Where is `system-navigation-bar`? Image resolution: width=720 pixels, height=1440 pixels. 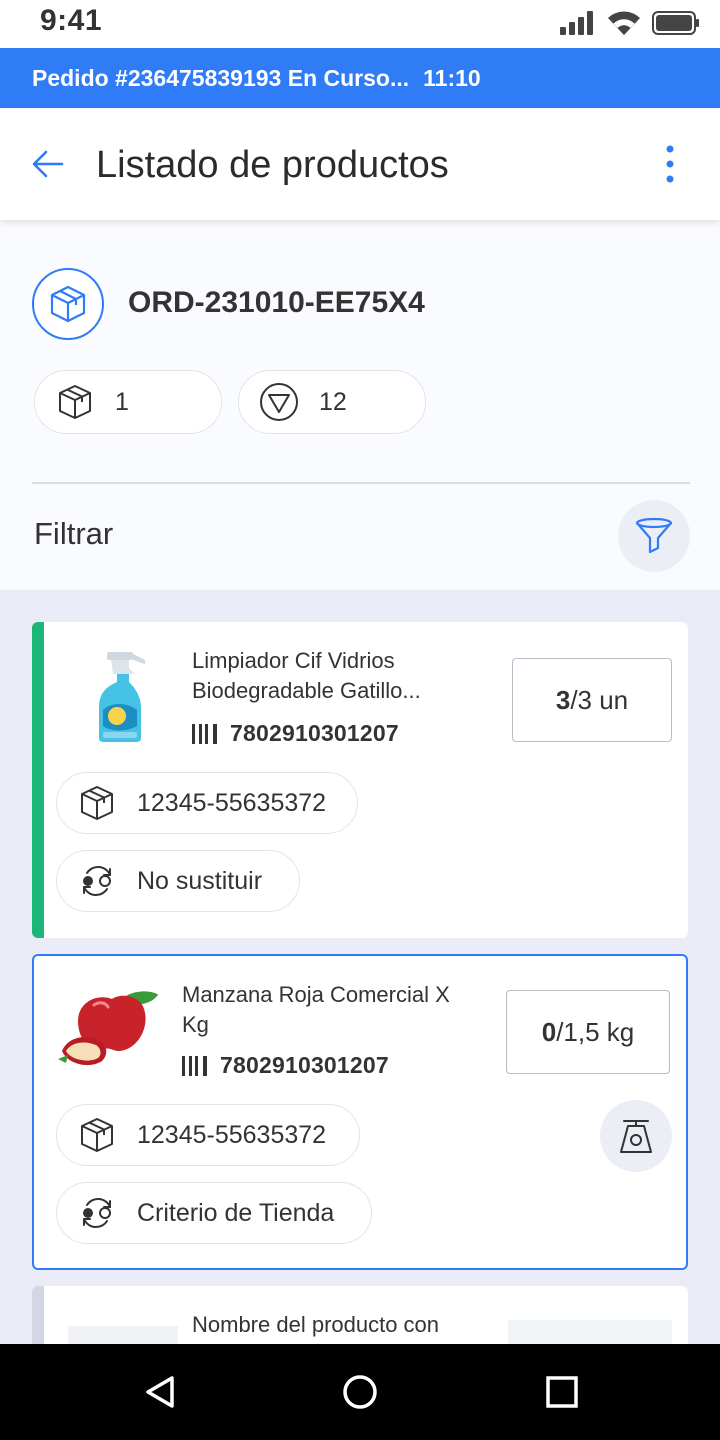 system-navigation-bar is located at coordinates (360, 1392).